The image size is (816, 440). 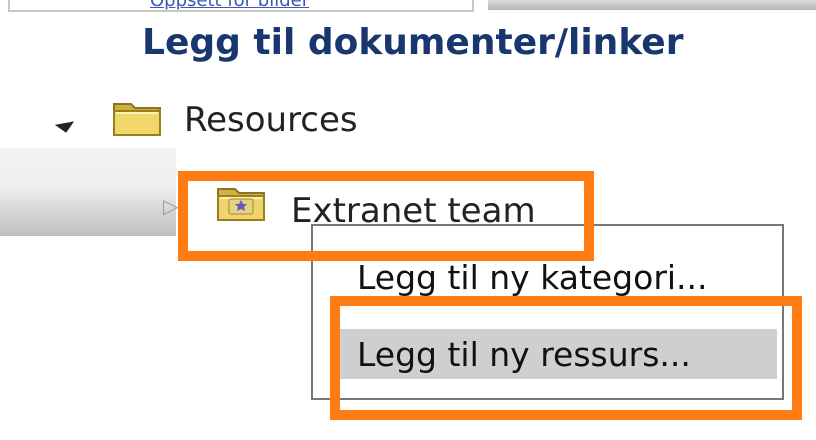 What do you see at coordinates (170, 206) in the screenshot?
I see `collapse-arrow-icon: ▷` at bounding box center [170, 206].